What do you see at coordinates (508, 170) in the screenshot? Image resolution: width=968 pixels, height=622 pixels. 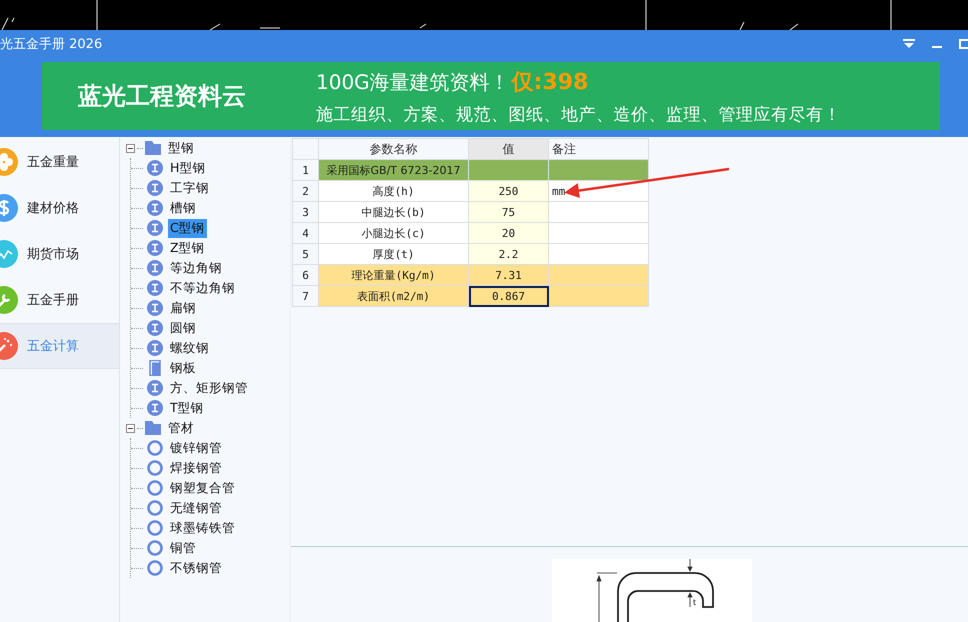 I see `value-cell` at bounding box center [508, 170].